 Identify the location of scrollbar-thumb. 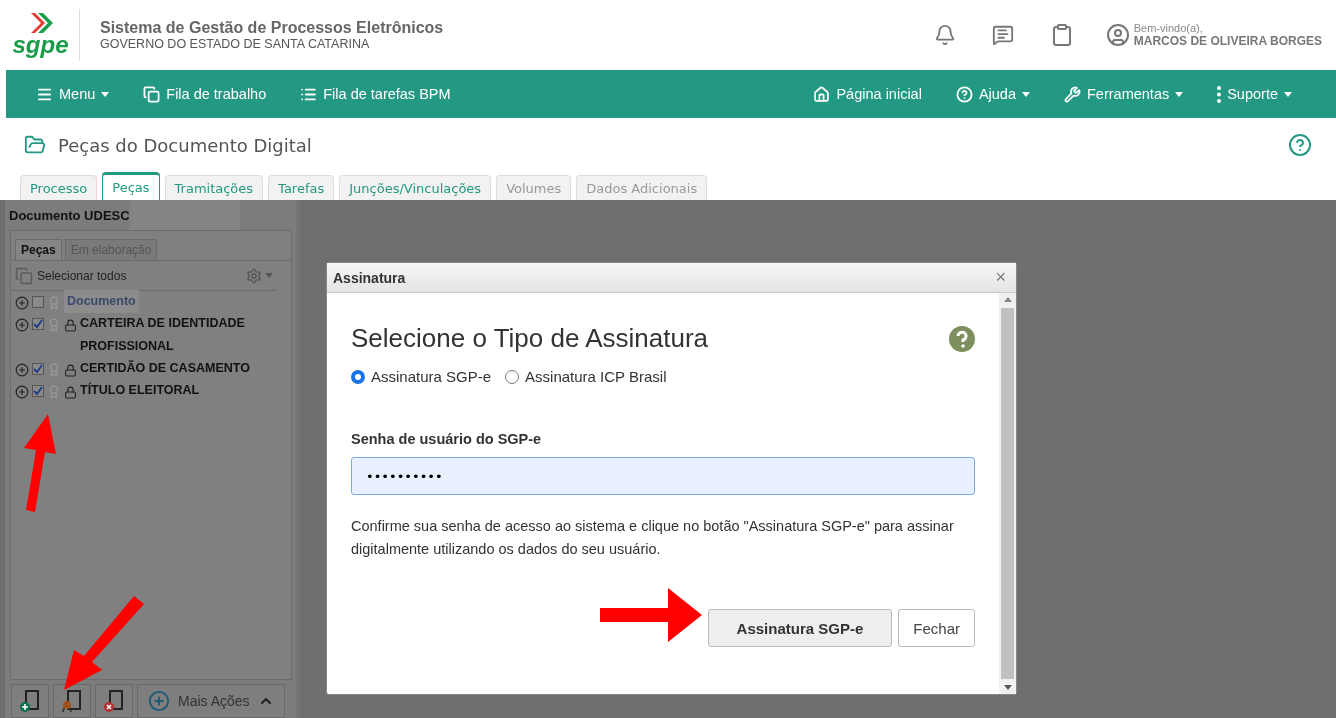
(1007, 493).